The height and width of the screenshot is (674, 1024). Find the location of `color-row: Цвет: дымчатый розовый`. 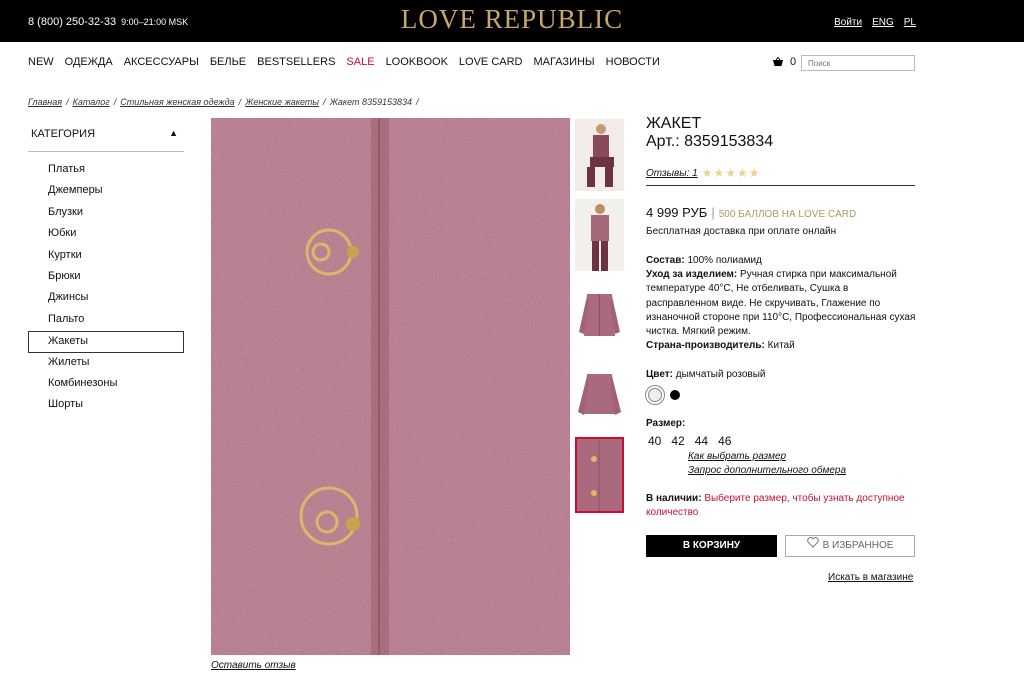

color-row: Цвет: дымчатый розовый is located at coordinates (705, 374).